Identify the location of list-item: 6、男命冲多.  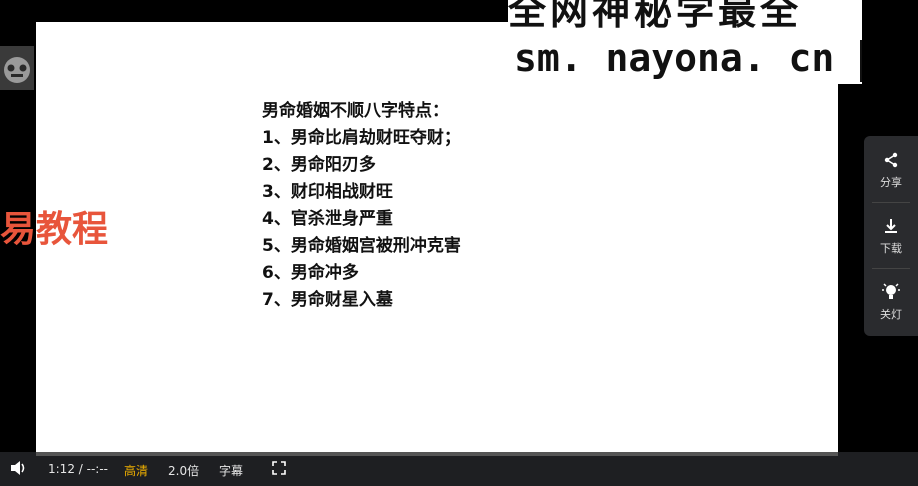
(310, 273).